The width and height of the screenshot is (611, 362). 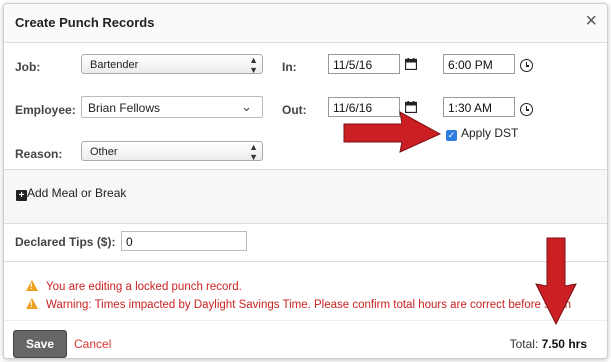 I want to click on employee-select: Brian Fellows ⌄, so click(x=172, y=107).